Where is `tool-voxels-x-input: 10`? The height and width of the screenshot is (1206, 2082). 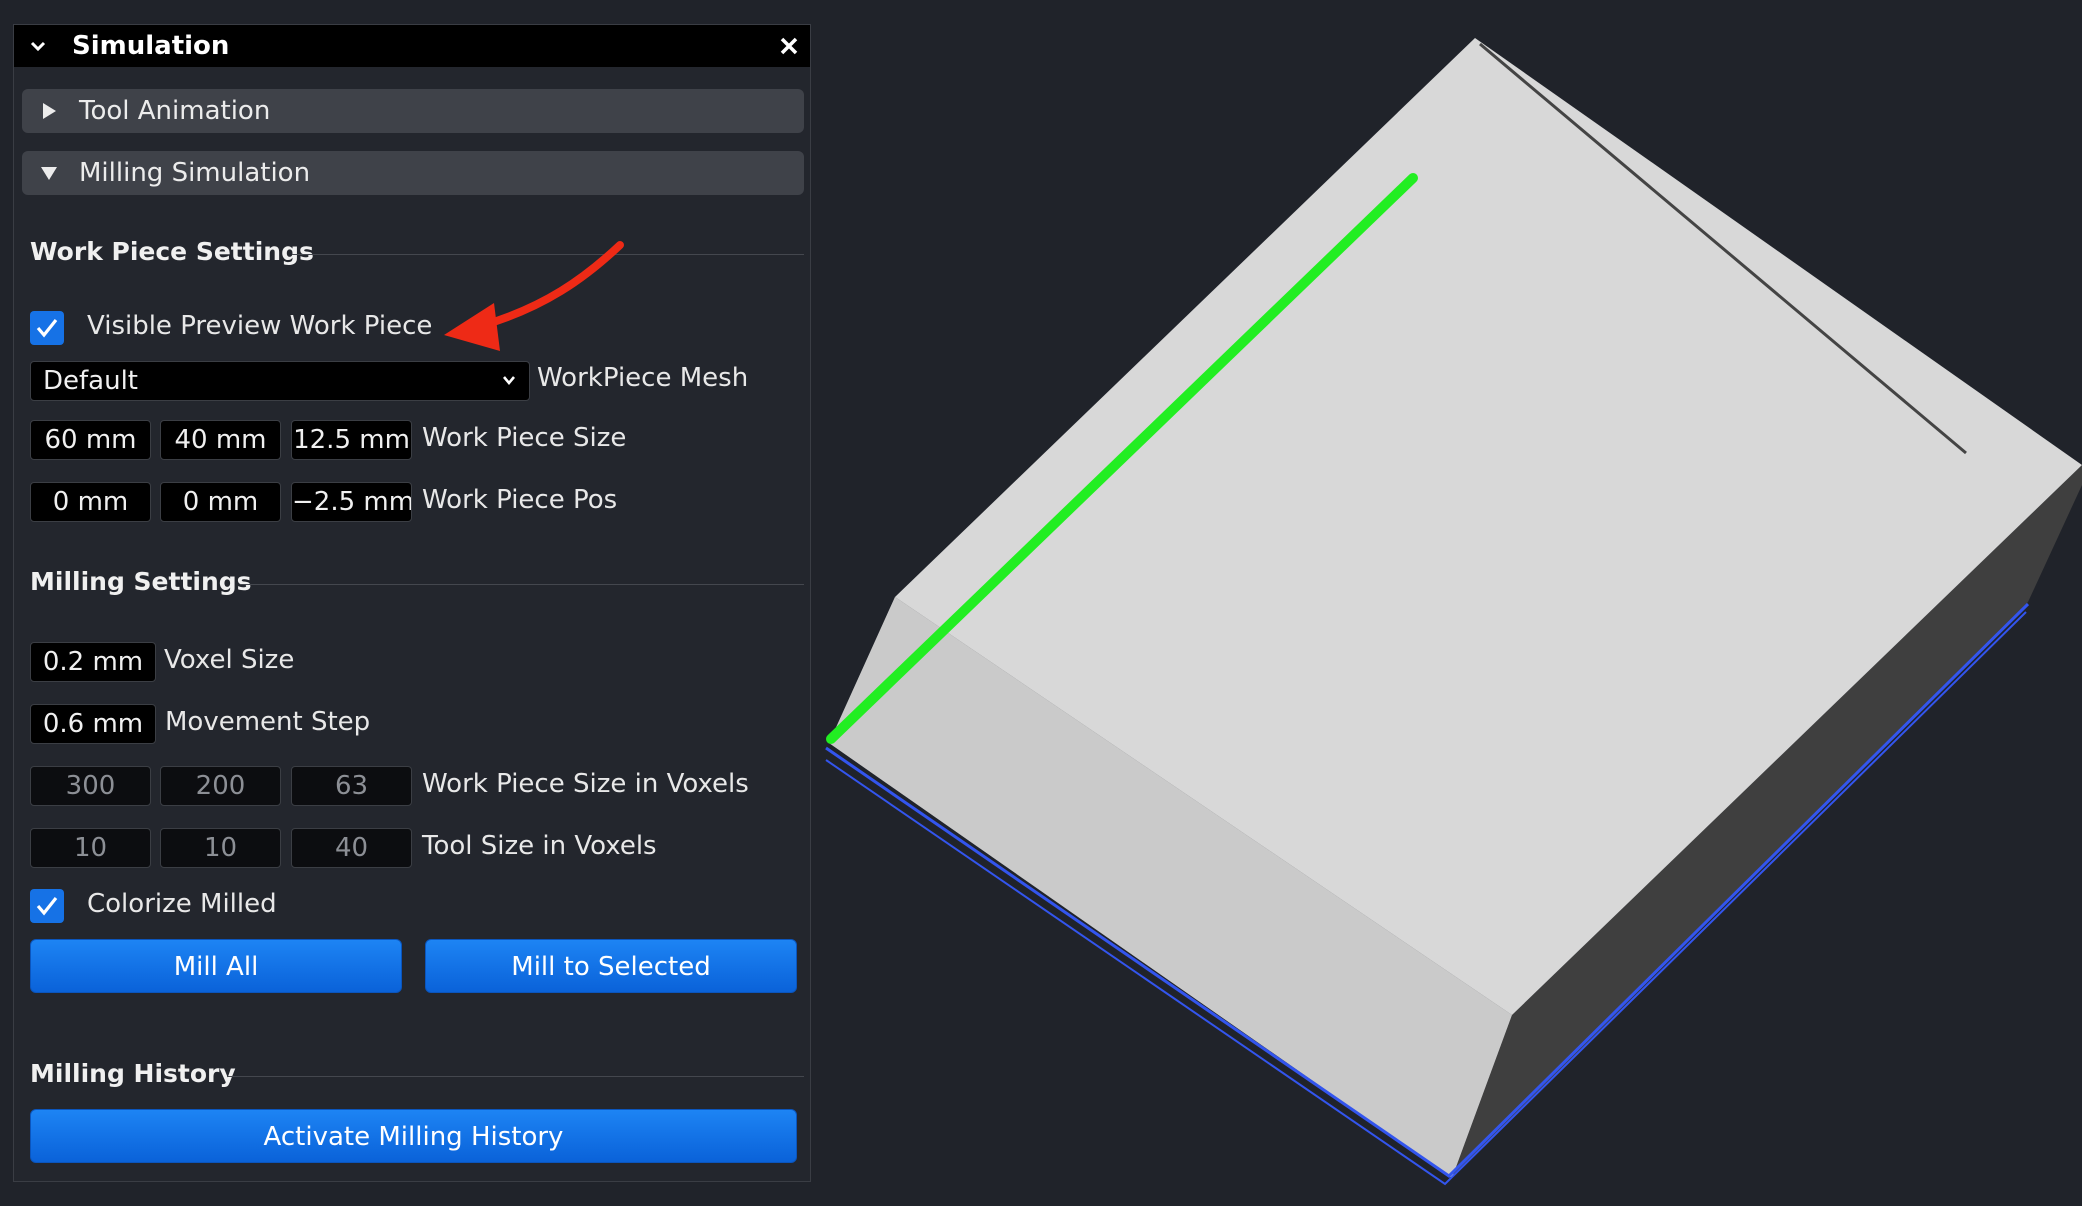
tool-voxels-x-input: 10 is located at coordinates (90, 848).